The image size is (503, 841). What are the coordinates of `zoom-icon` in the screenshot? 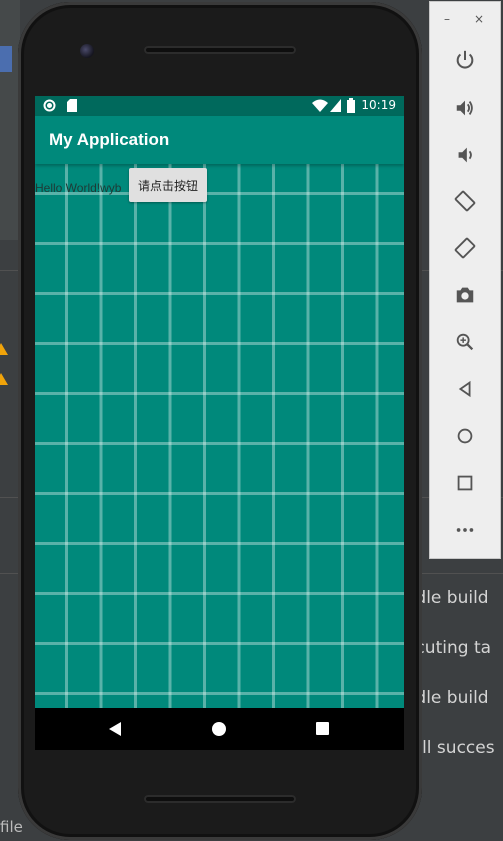 It's located at (465, 342).